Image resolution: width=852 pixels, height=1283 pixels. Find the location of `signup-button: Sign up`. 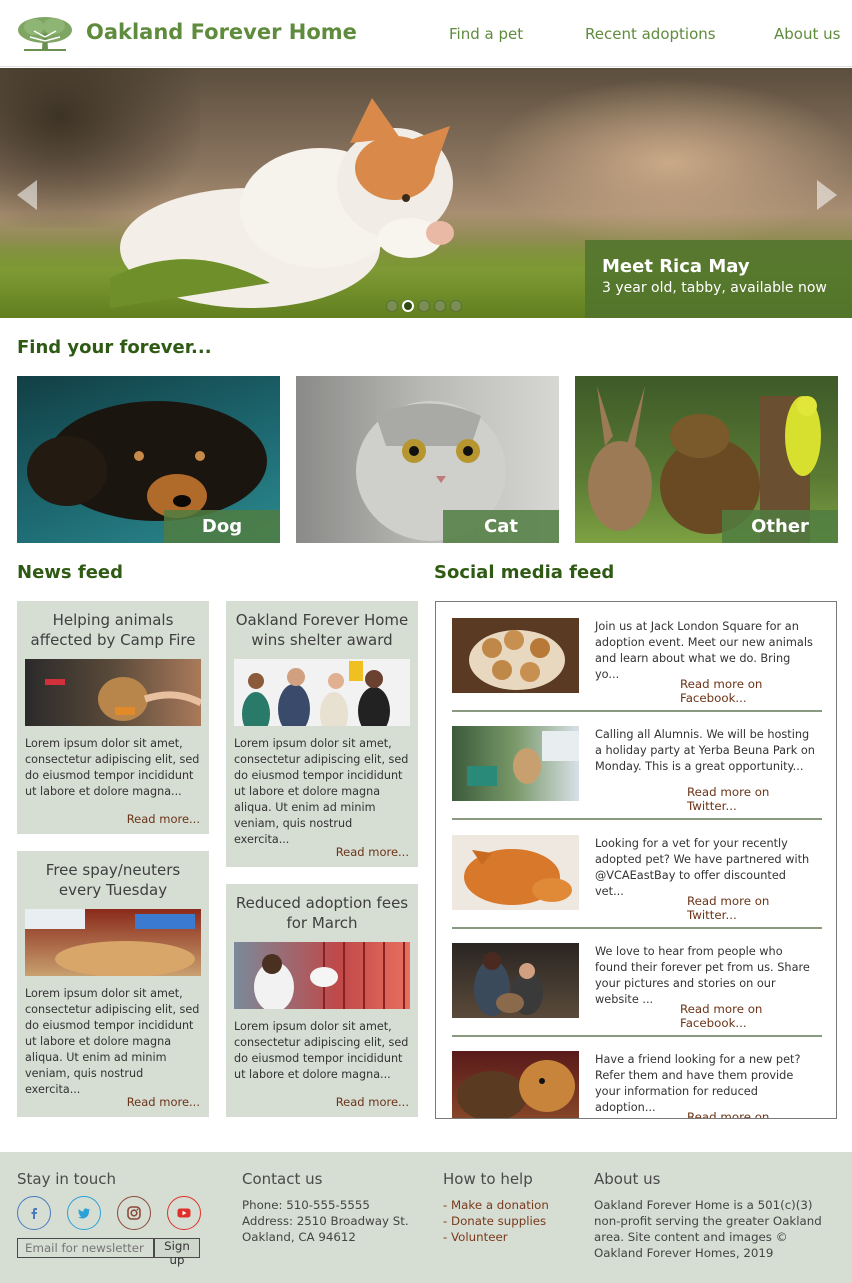

signup-button: Sign up is located at coordinates (177, 1252).